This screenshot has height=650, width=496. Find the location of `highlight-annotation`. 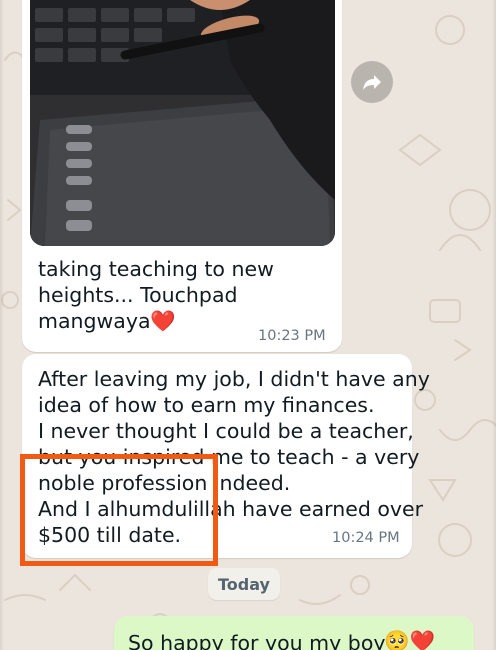

highlight-annotation is located at coordinates (119, 510).